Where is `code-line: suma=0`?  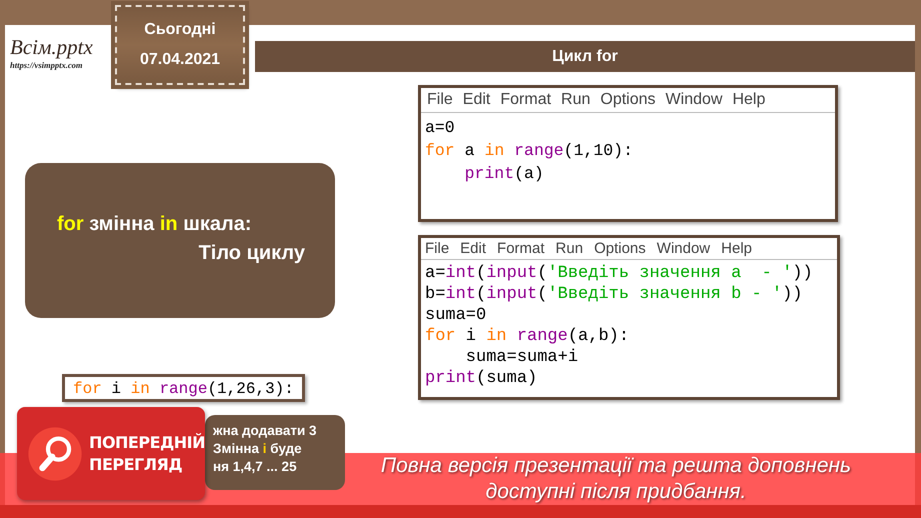 code-line: suma=0 is located at coordinates (455, 315).